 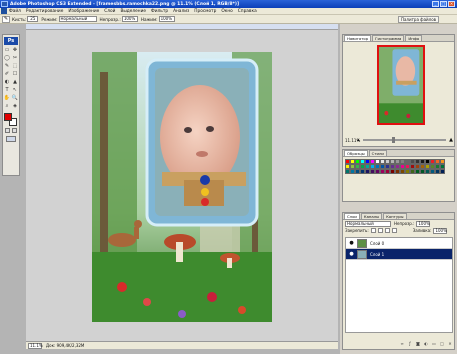 I want to click on hand-tool-icon: ✋, so click(x=7, y=98).